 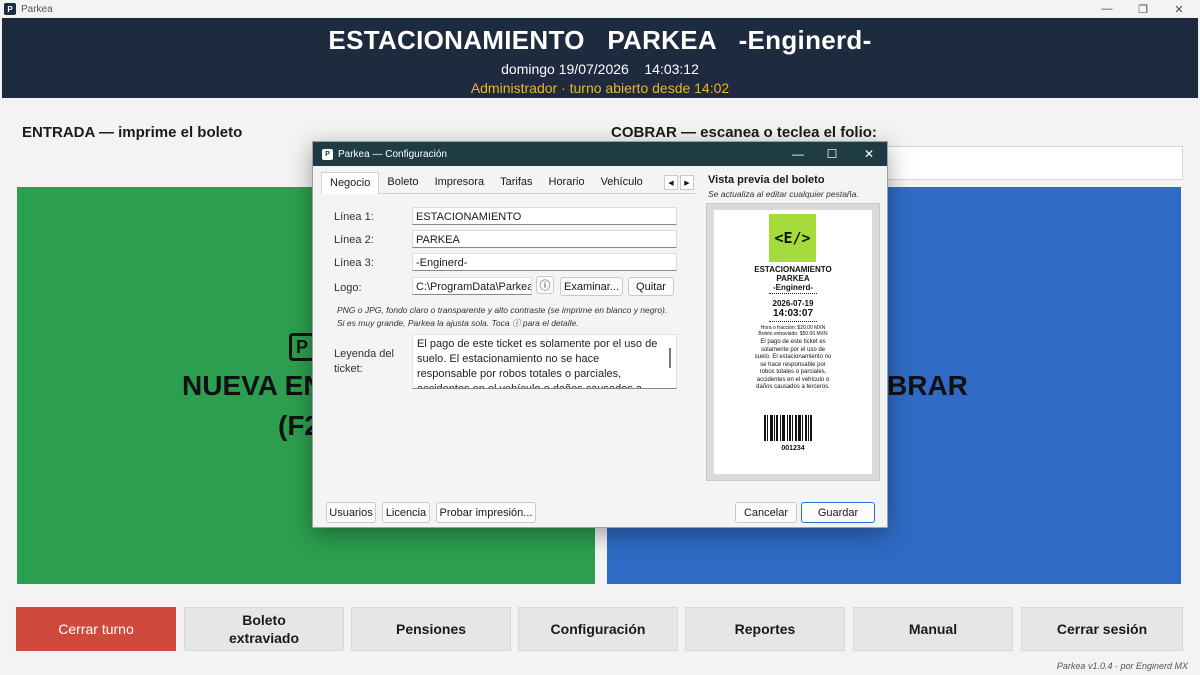 I want to click on ticket-logo: <E/>, so click(x=792, y=238).